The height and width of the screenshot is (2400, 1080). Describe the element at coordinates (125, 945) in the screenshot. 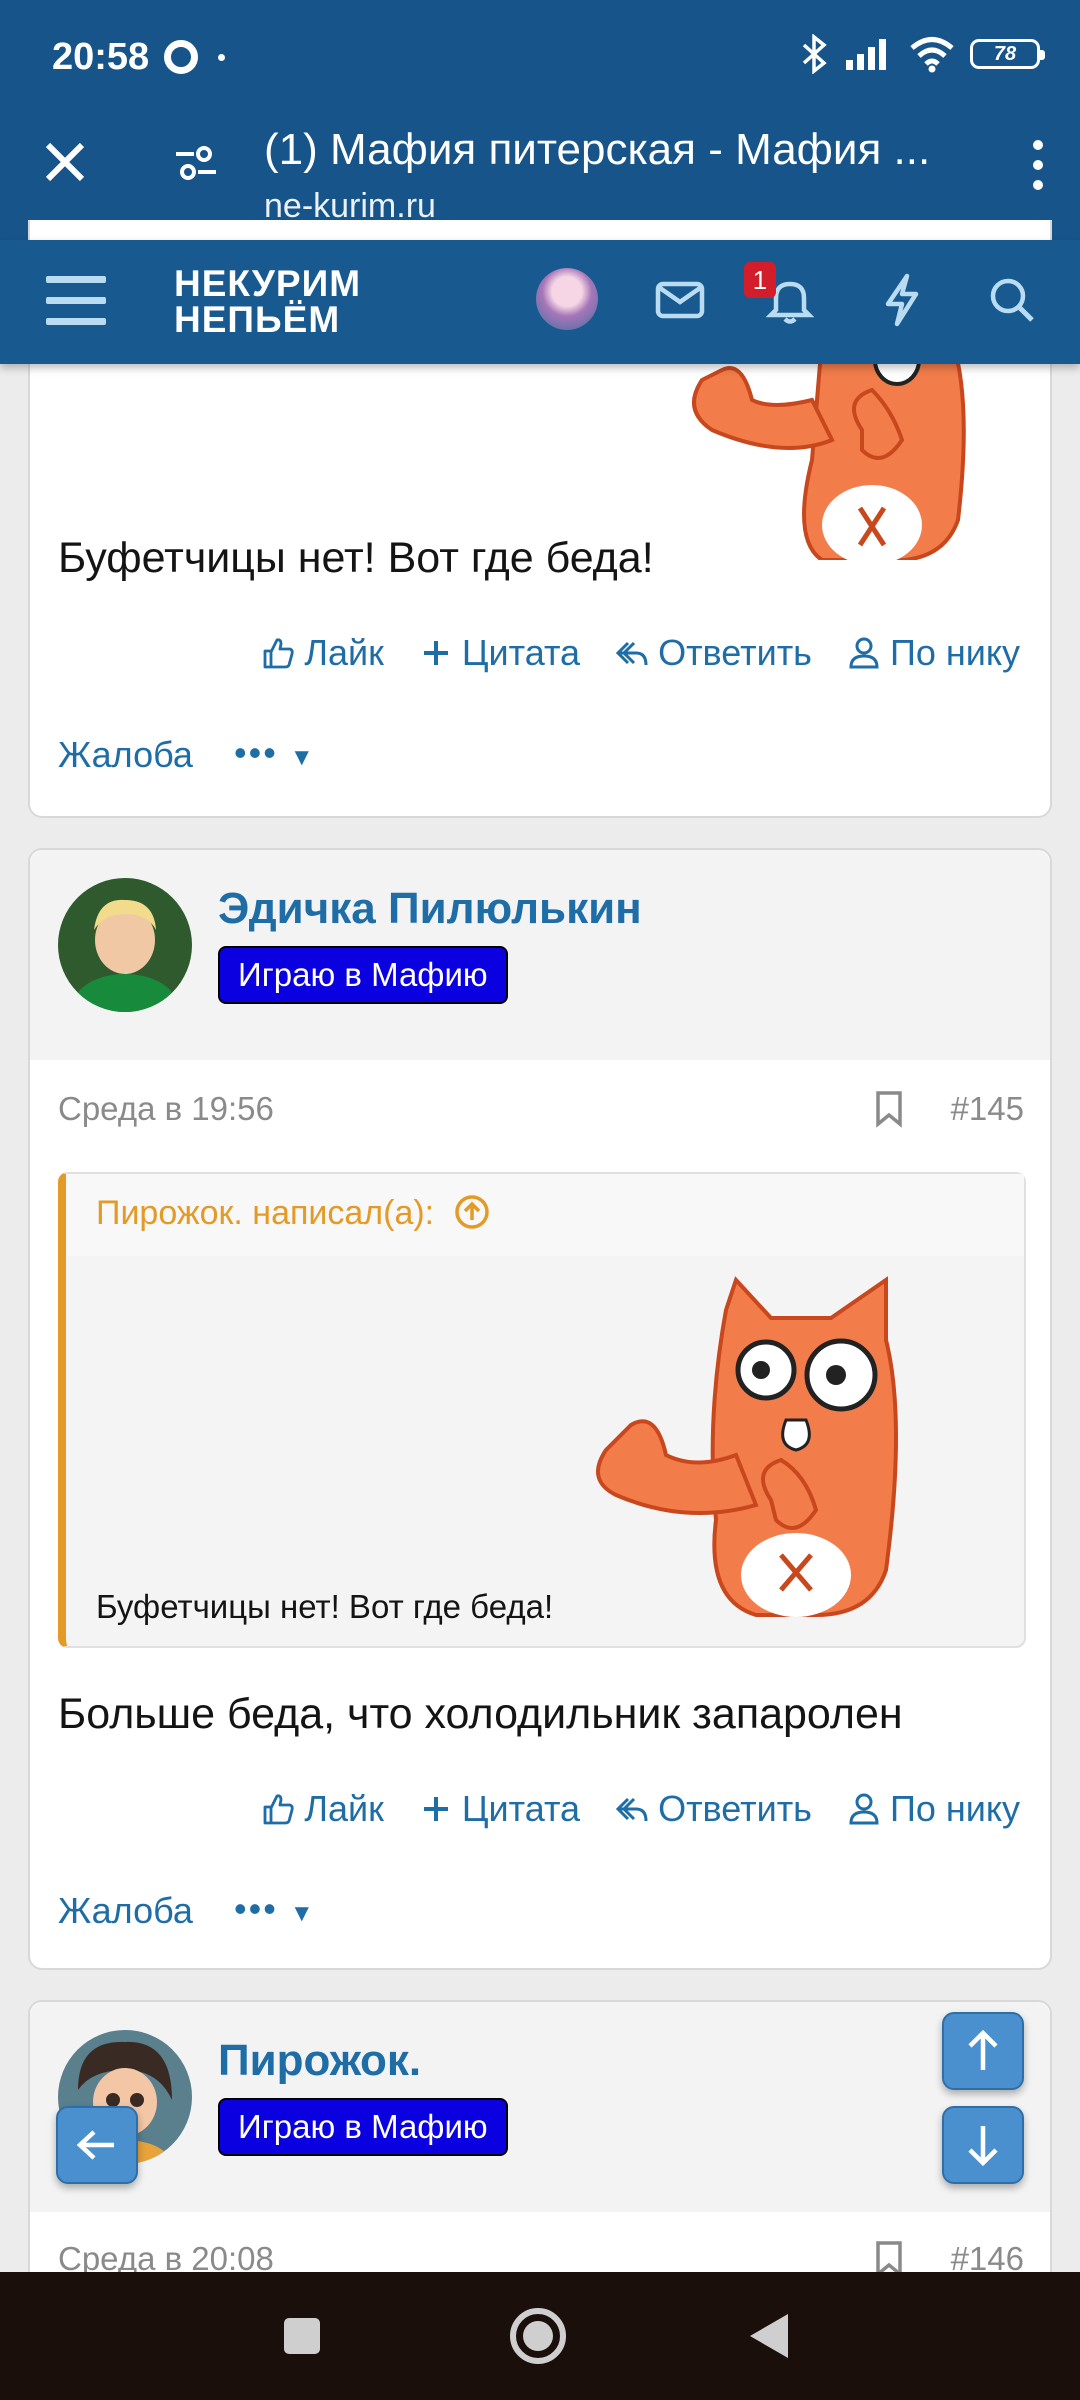

I see `author-avatar` at that location.